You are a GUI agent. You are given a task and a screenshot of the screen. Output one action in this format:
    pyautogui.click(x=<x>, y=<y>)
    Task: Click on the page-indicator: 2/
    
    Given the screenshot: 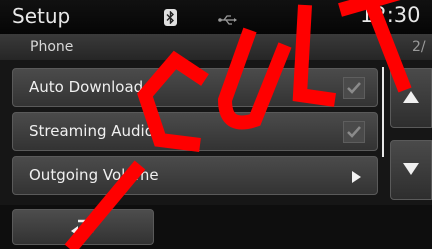 What is the action you would take?
    pyautogui.click(x=419, y=47)
    